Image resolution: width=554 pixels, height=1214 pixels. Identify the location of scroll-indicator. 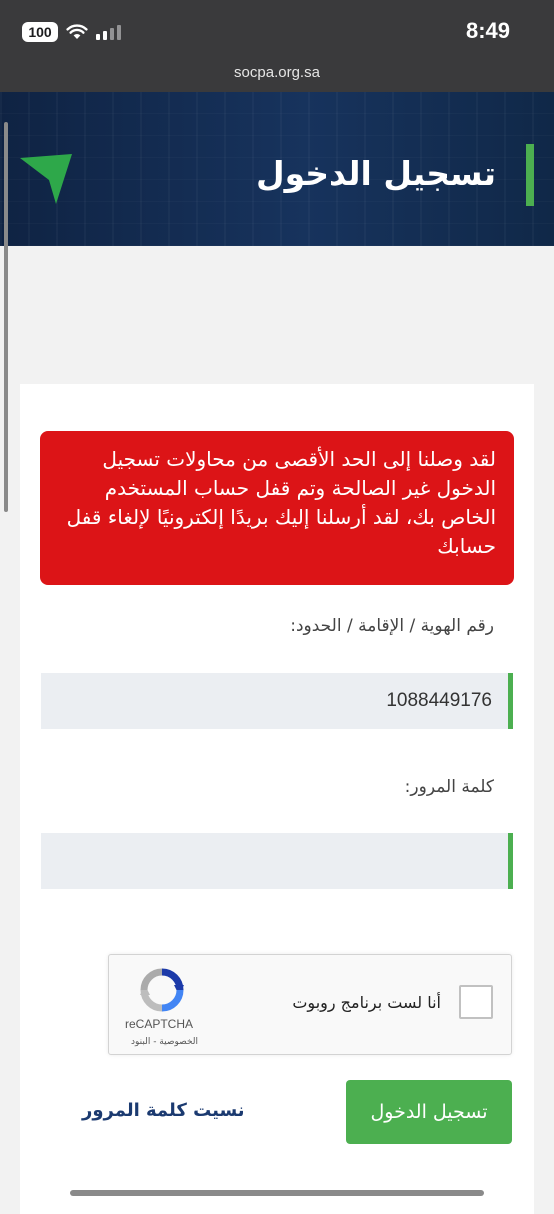
(6, 317).